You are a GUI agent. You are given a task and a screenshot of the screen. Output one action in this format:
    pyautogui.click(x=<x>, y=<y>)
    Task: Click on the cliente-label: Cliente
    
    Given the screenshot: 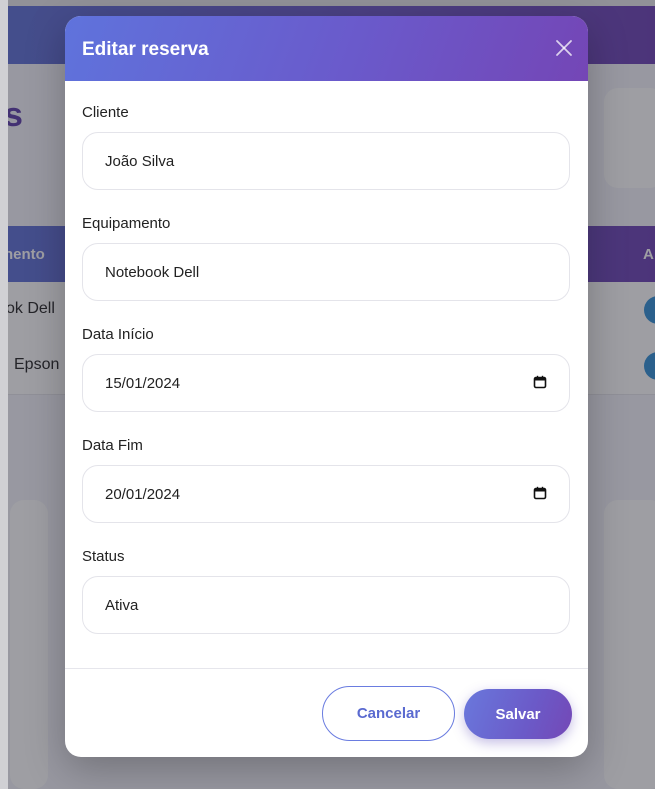 What is the action you would take?
    pyautogui.click(x=105, y=112)
    